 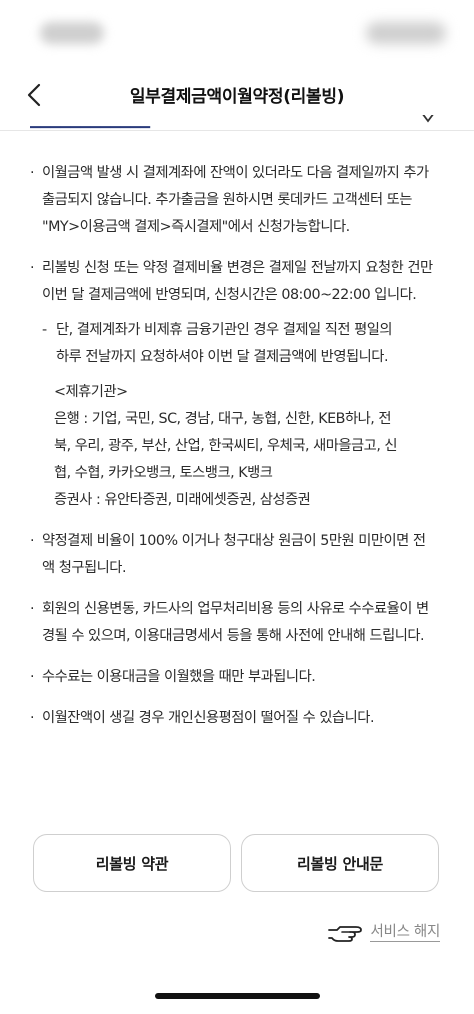 What do you see at coordinates (405, 932) in the screenshot?
I see `service-cancel-label: 서비스 해지` at bounding box center [405, 932].